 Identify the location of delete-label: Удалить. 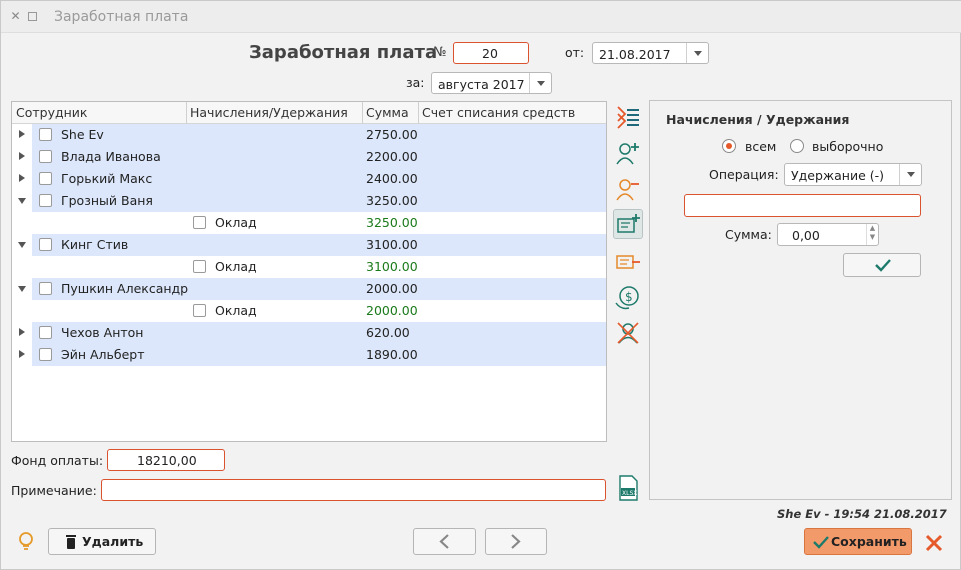
(113, 541).